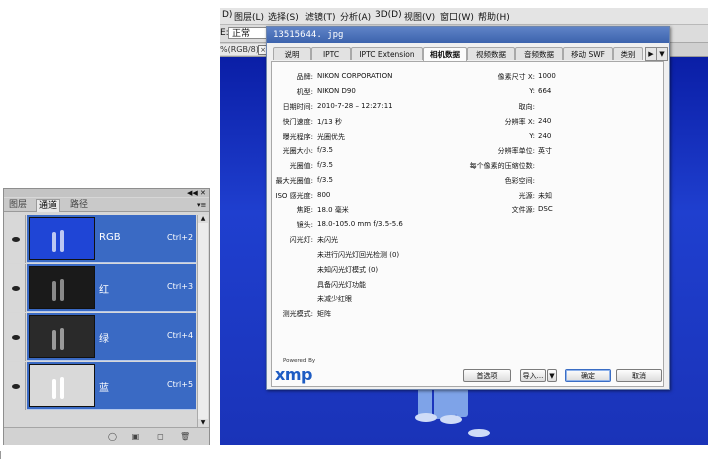 Image resolution: width=711 pixels, height=461 pixels. What do you see at coordinates (203, 423) in the screenshot?
I see `scroll-down-icon: ▼` at bounding box center [203, 423].